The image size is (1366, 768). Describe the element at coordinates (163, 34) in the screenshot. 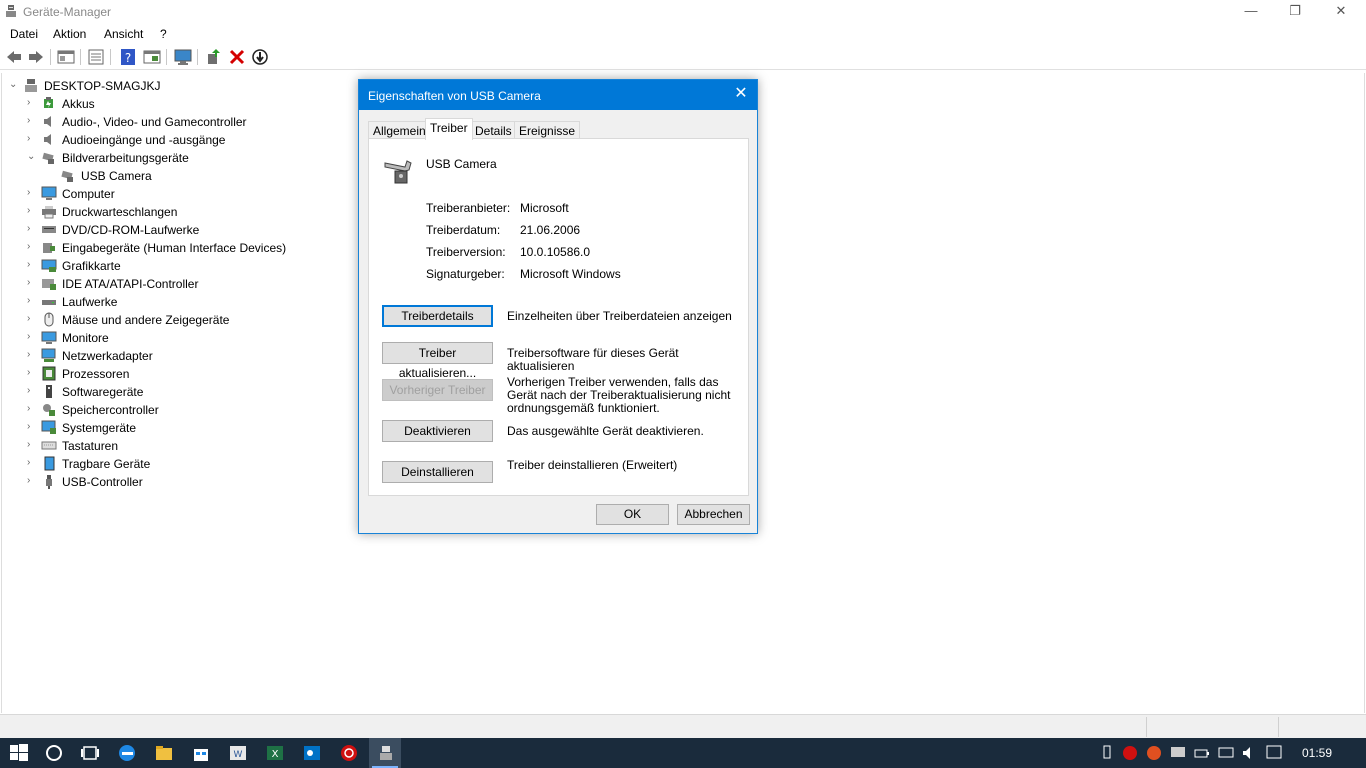

I see `menu-help: ?` at that location.